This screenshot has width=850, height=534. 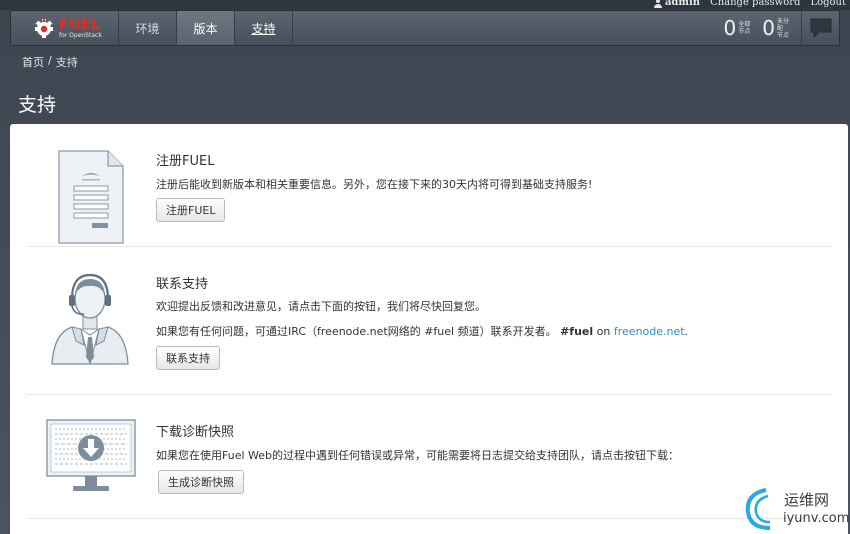 I want to click on tab-environments-label: 环境, so click(x=147, y=28).